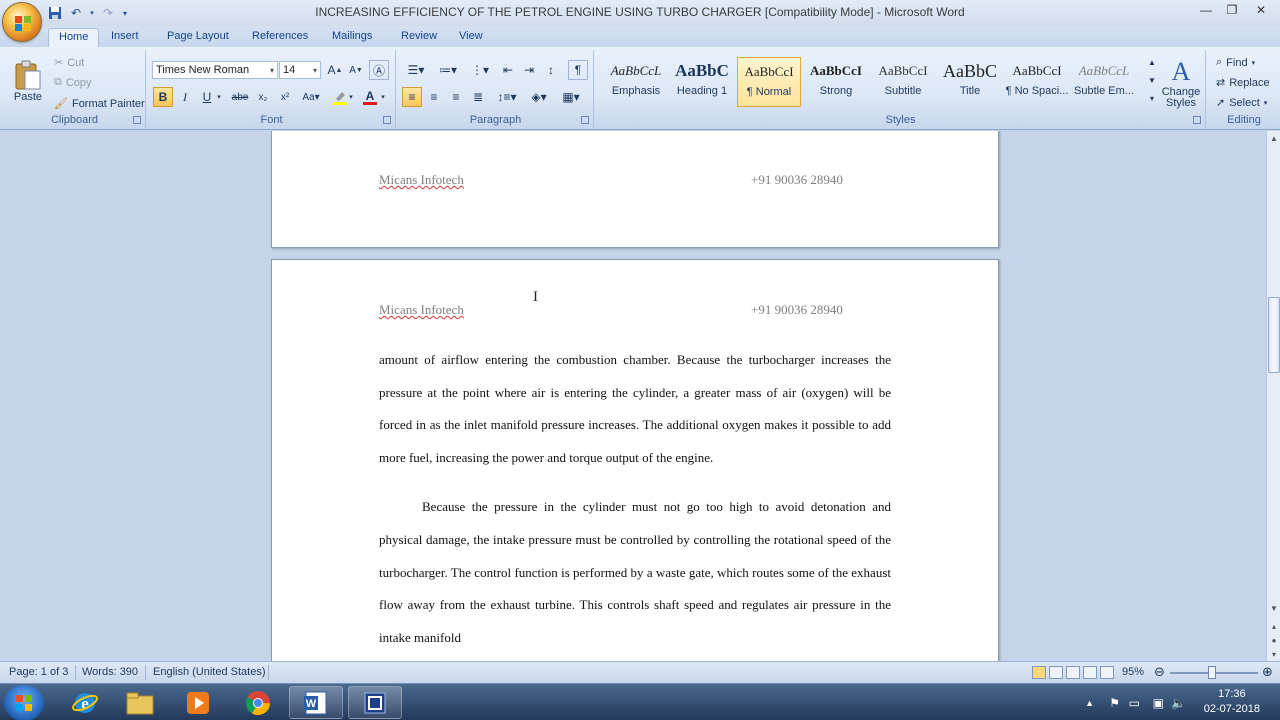 This screenshot has height=720, width=1280. I want to click on gallery-up-icon: ▲, so click(1152, 62).